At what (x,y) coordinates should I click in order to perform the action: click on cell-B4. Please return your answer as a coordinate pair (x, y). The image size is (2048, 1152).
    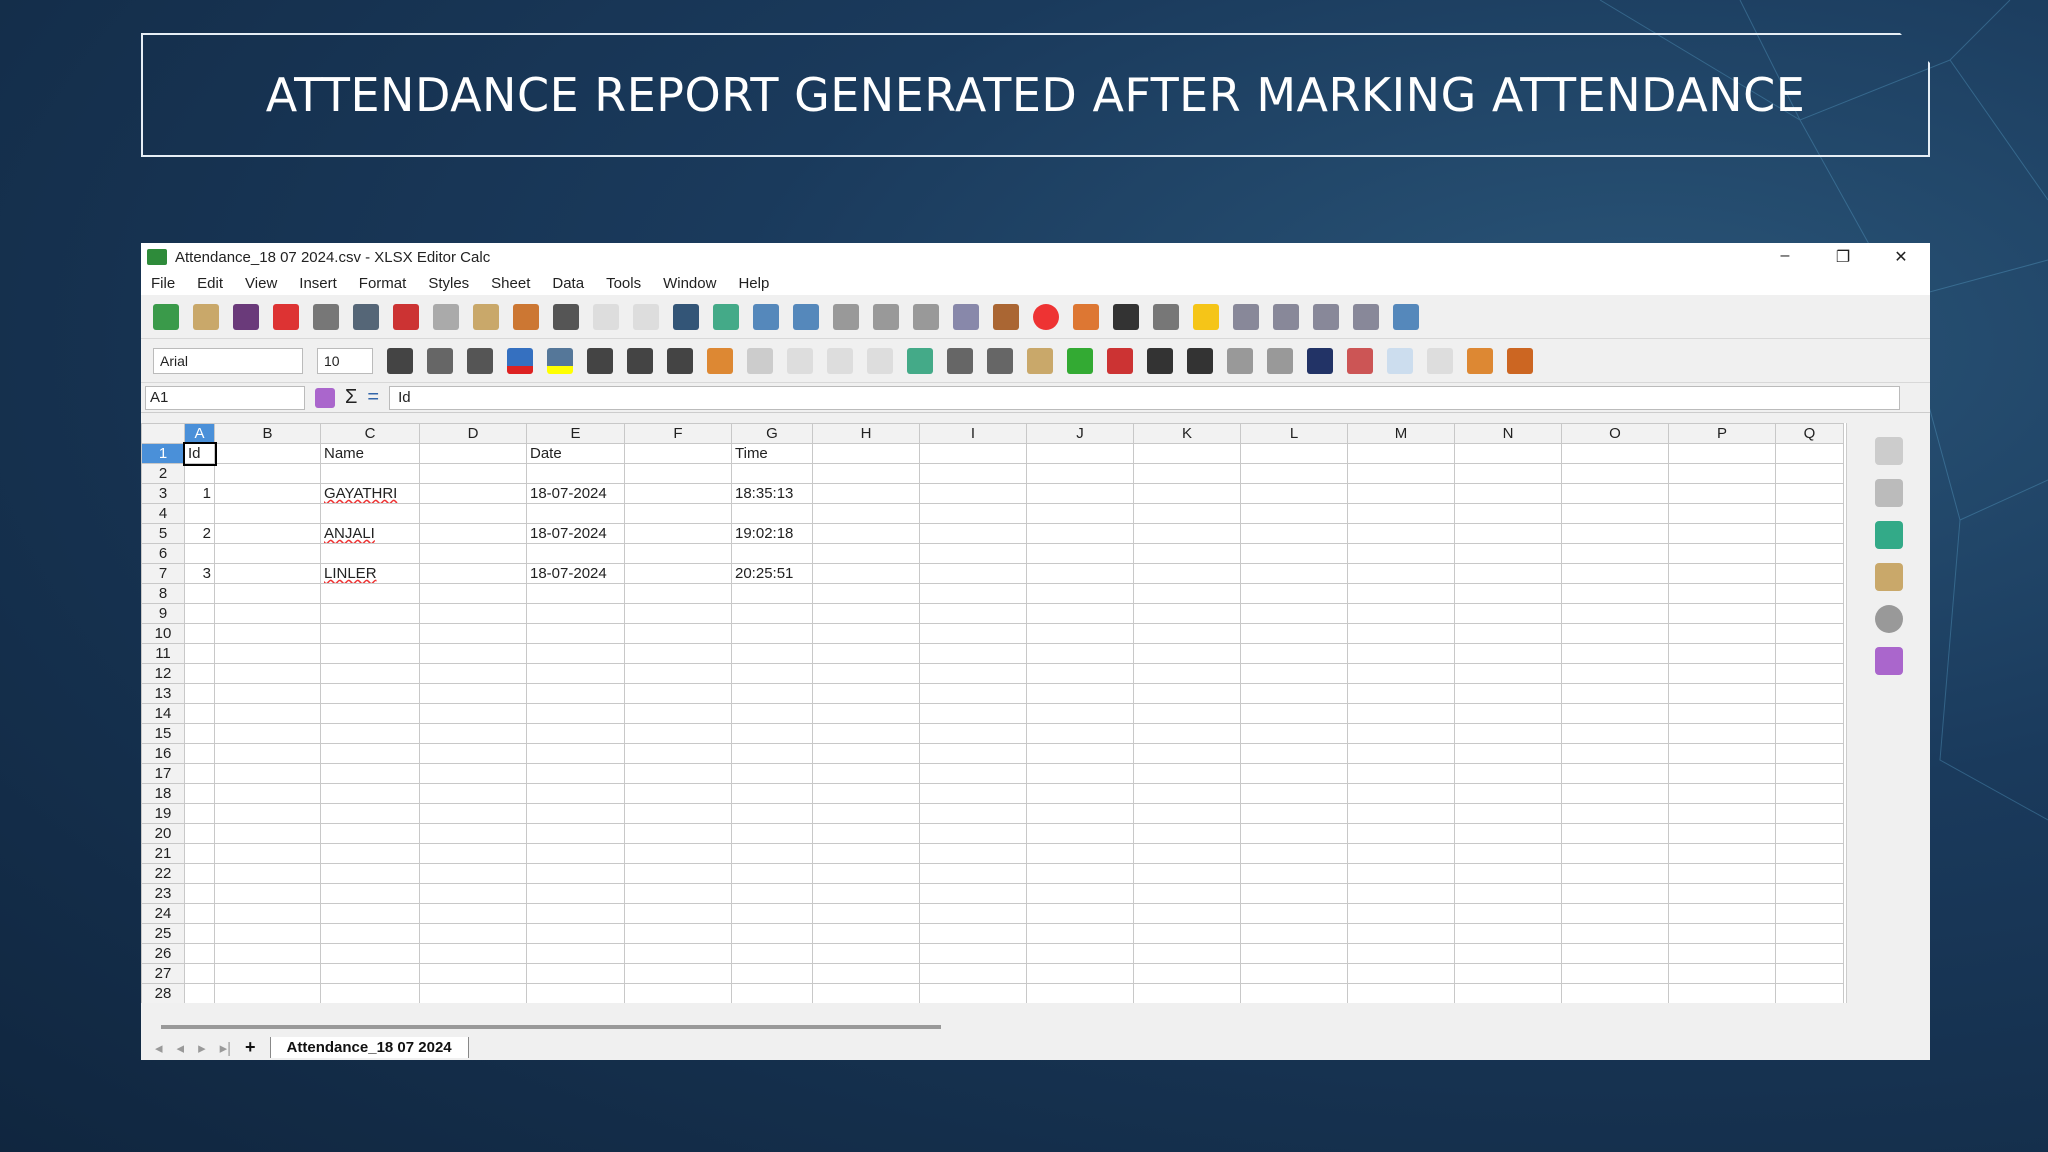
    Looking at the image, I should click on (267, 513).